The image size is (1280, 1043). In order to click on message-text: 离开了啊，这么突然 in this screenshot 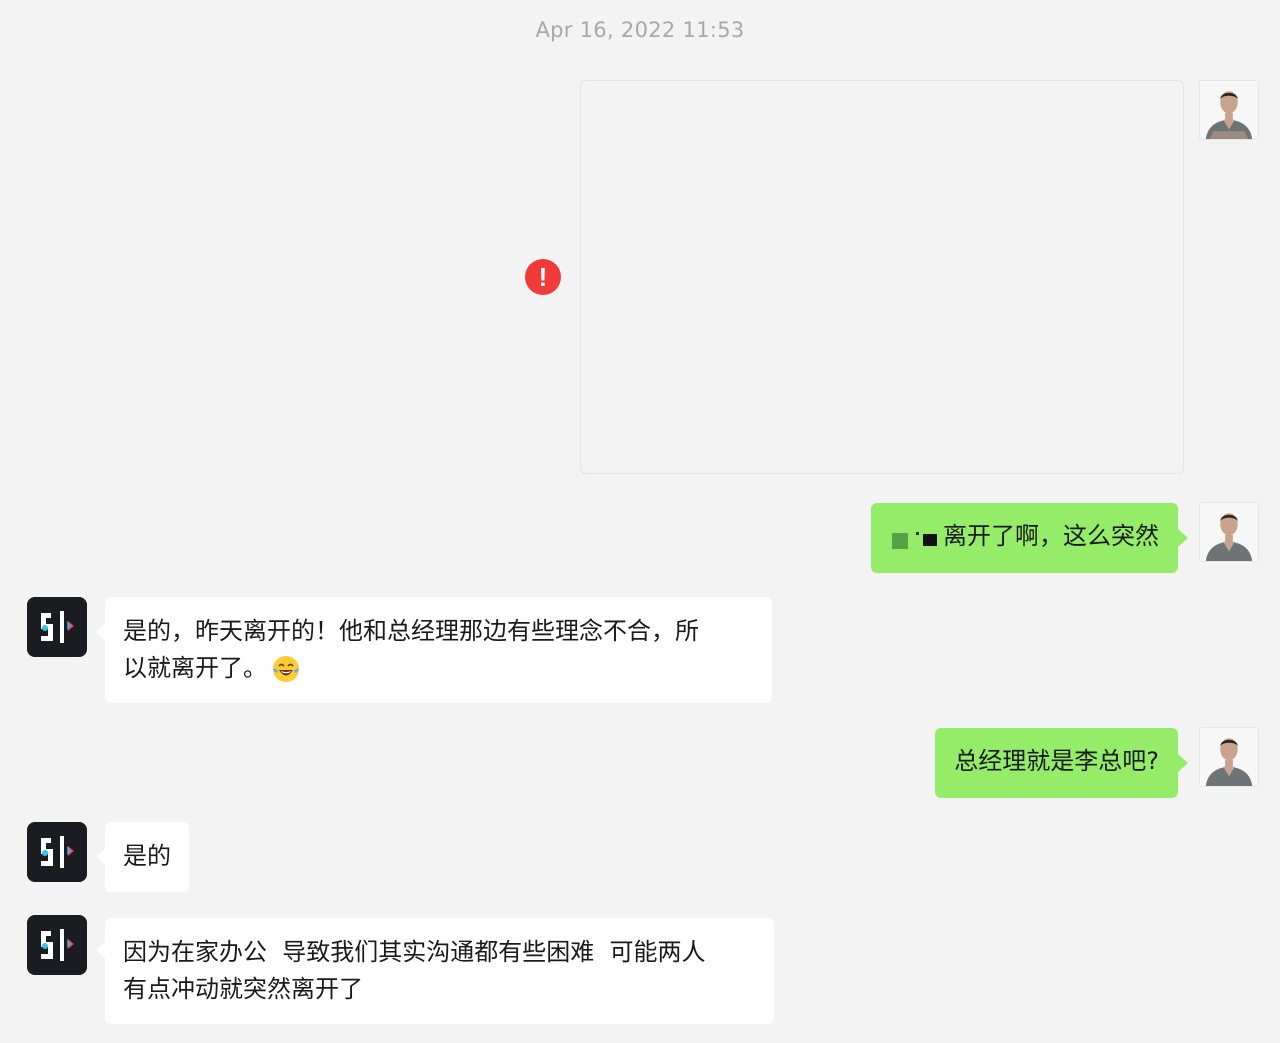, I will do `click(1051, 536)`.